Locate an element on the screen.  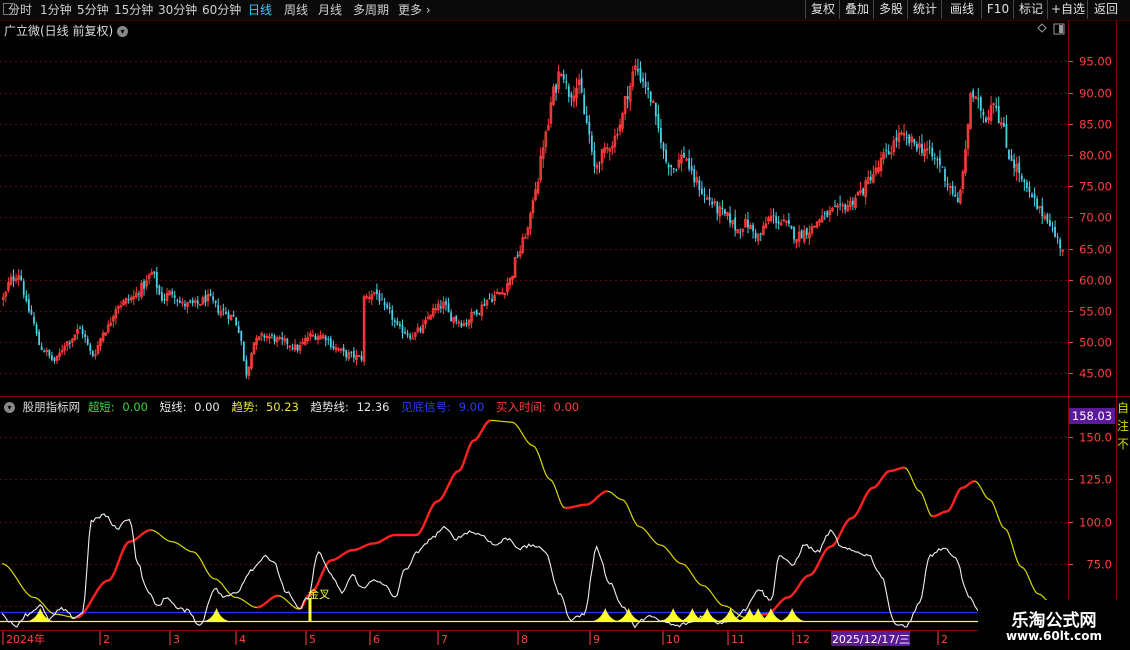
panel-toggle-icon is located at coordinates (1059, 29).